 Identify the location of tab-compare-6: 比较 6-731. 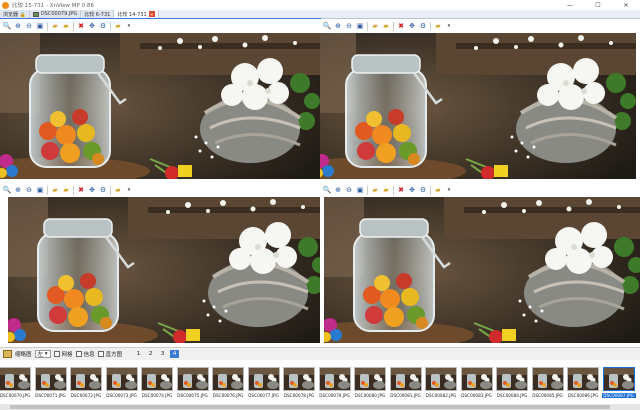
(98, 14).